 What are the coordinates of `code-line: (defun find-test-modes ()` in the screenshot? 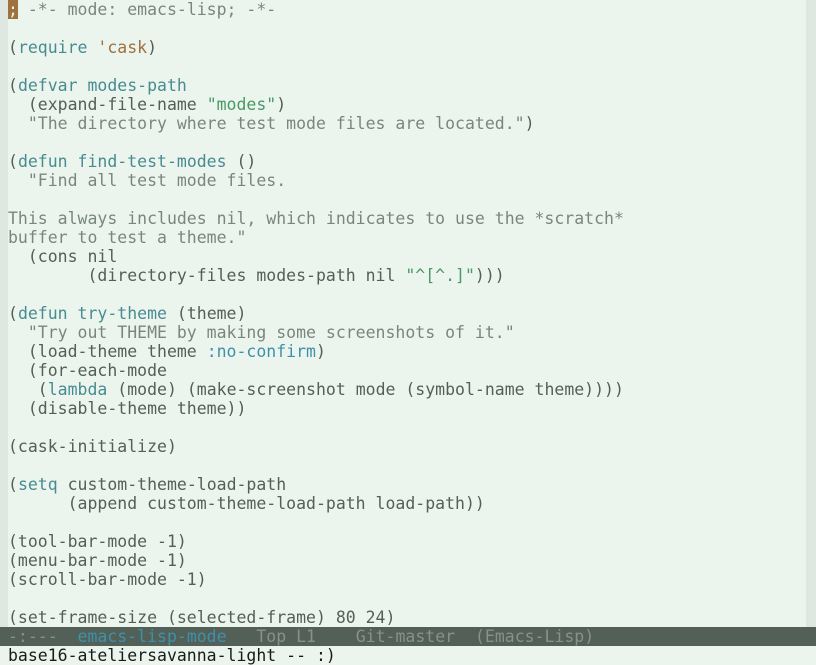 It's located at (407, 161).